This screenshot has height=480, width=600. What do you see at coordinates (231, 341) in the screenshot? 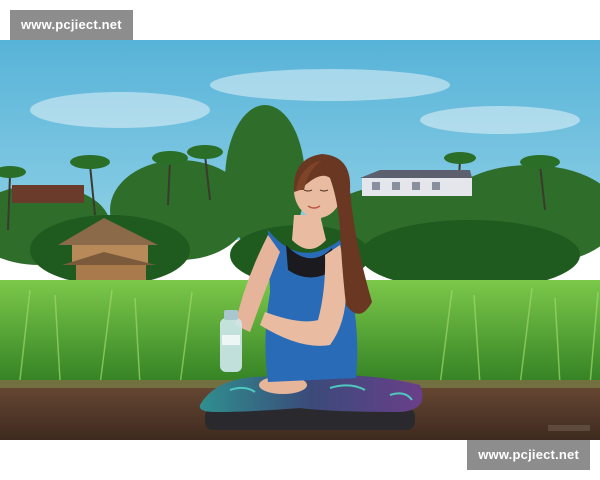
I see `water-bottle` at bounding box center [231, 341].